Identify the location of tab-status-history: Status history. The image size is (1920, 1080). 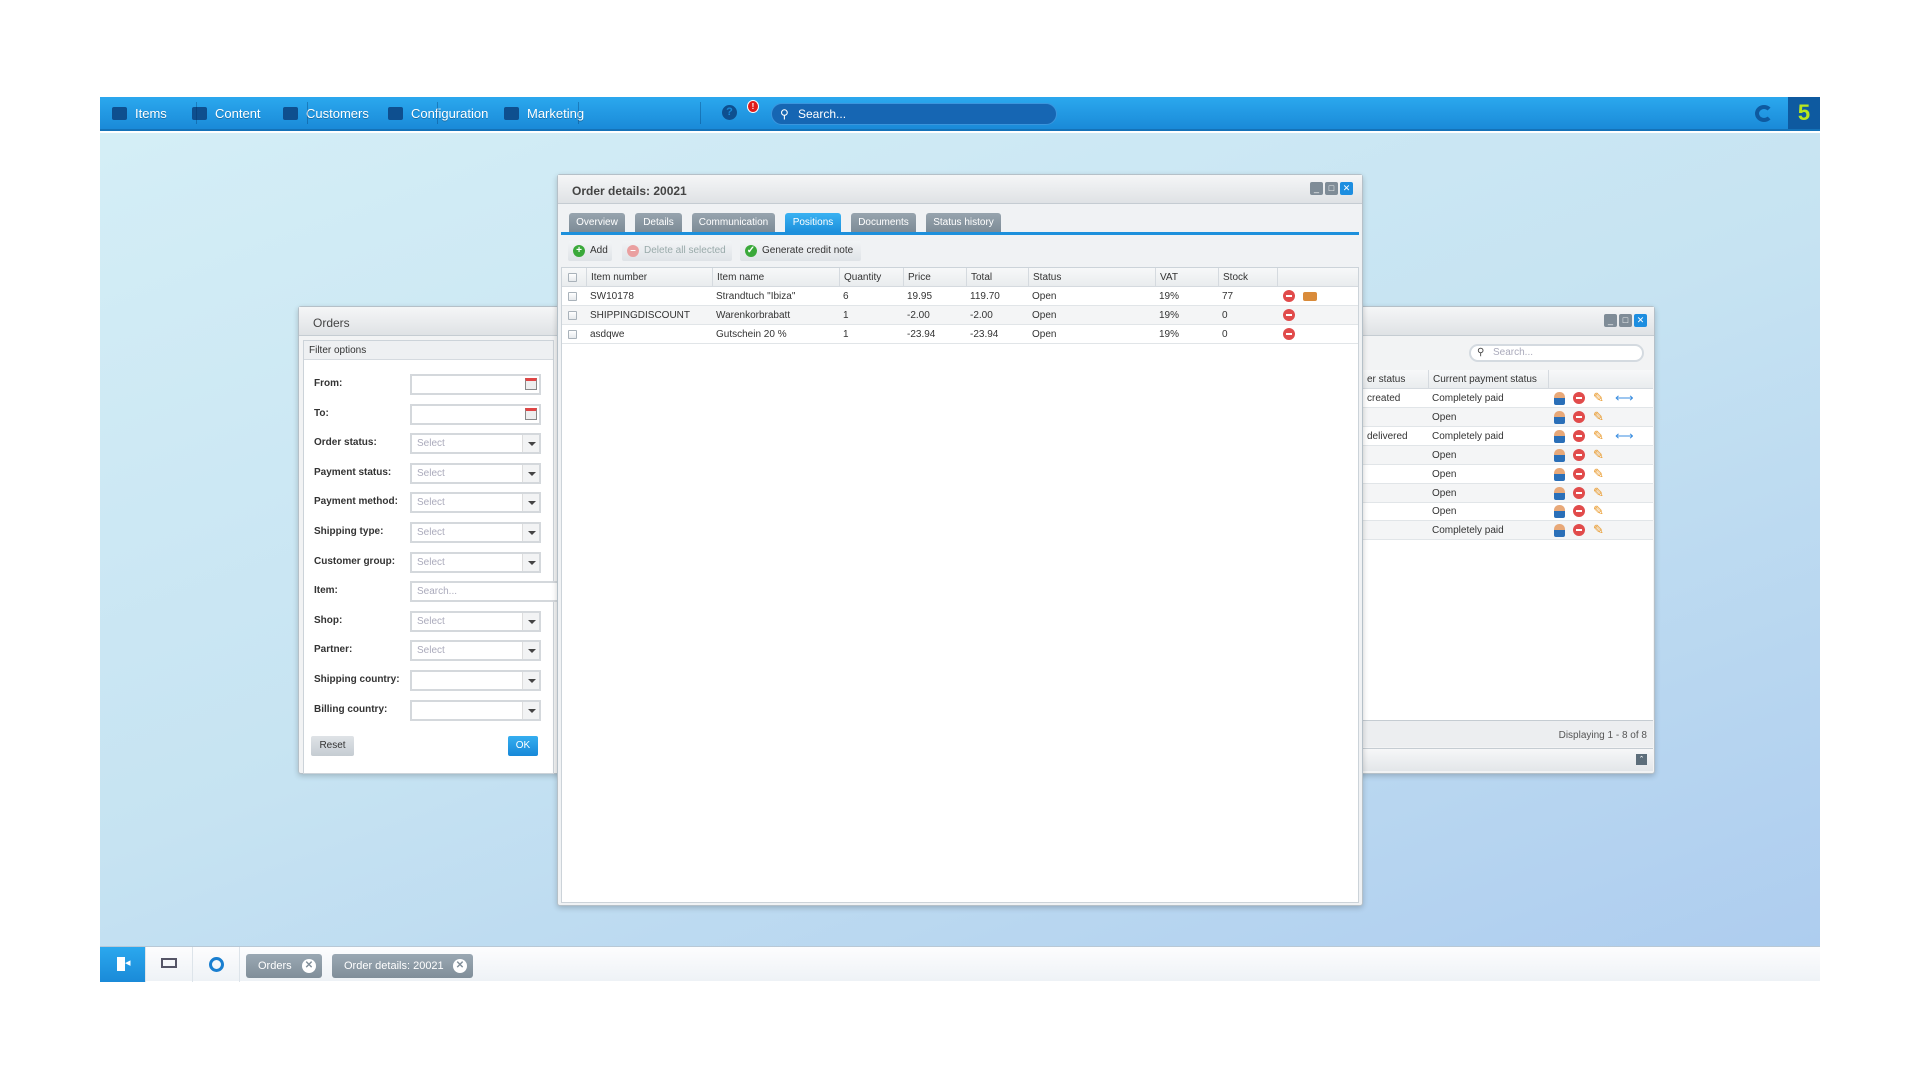
(963, 222).